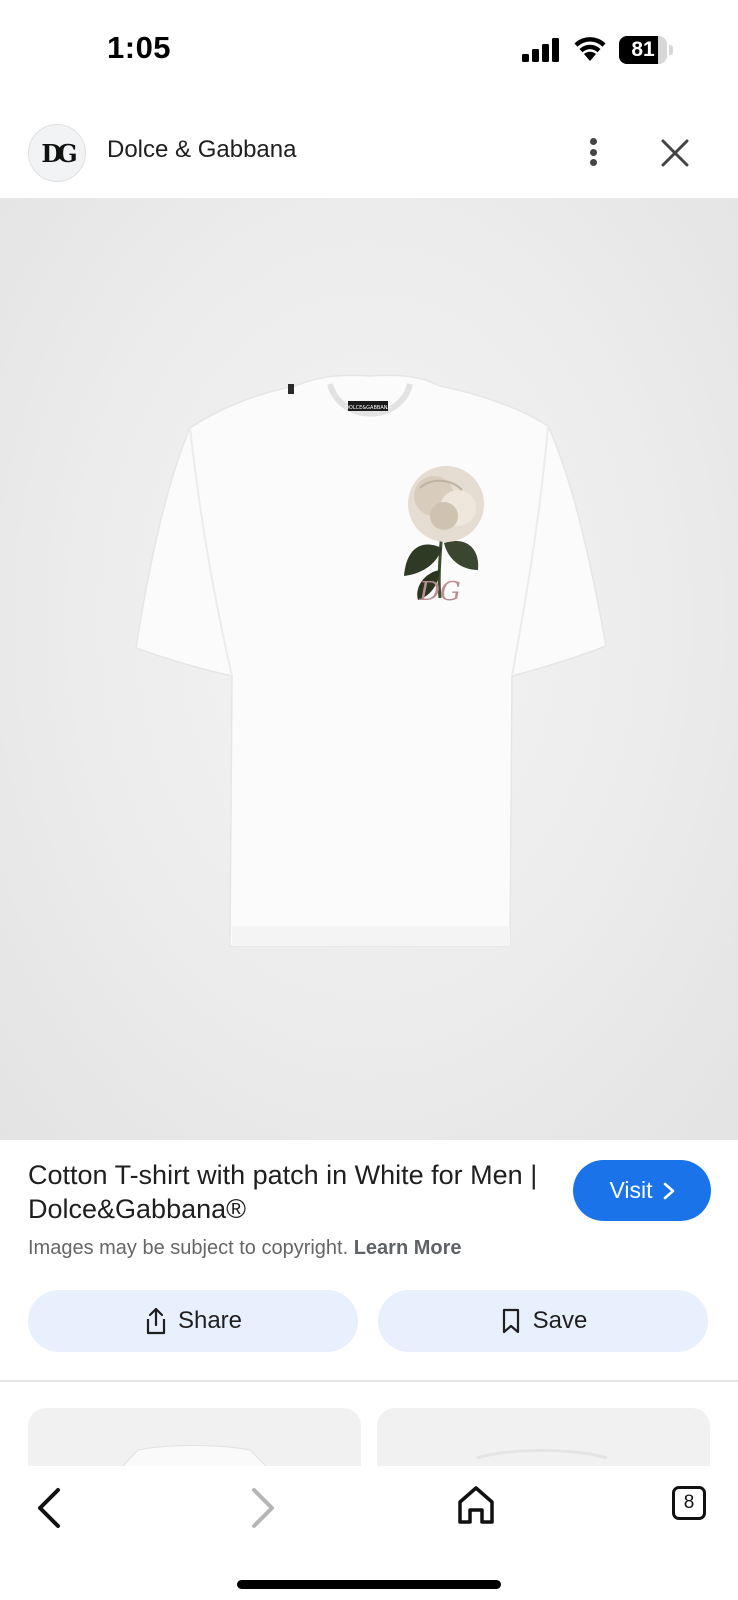 The image size is (738, 1600). Describe the element at coordinates (689, 1503) in the screenshot. I see `tabs-icon: 8` at that location.